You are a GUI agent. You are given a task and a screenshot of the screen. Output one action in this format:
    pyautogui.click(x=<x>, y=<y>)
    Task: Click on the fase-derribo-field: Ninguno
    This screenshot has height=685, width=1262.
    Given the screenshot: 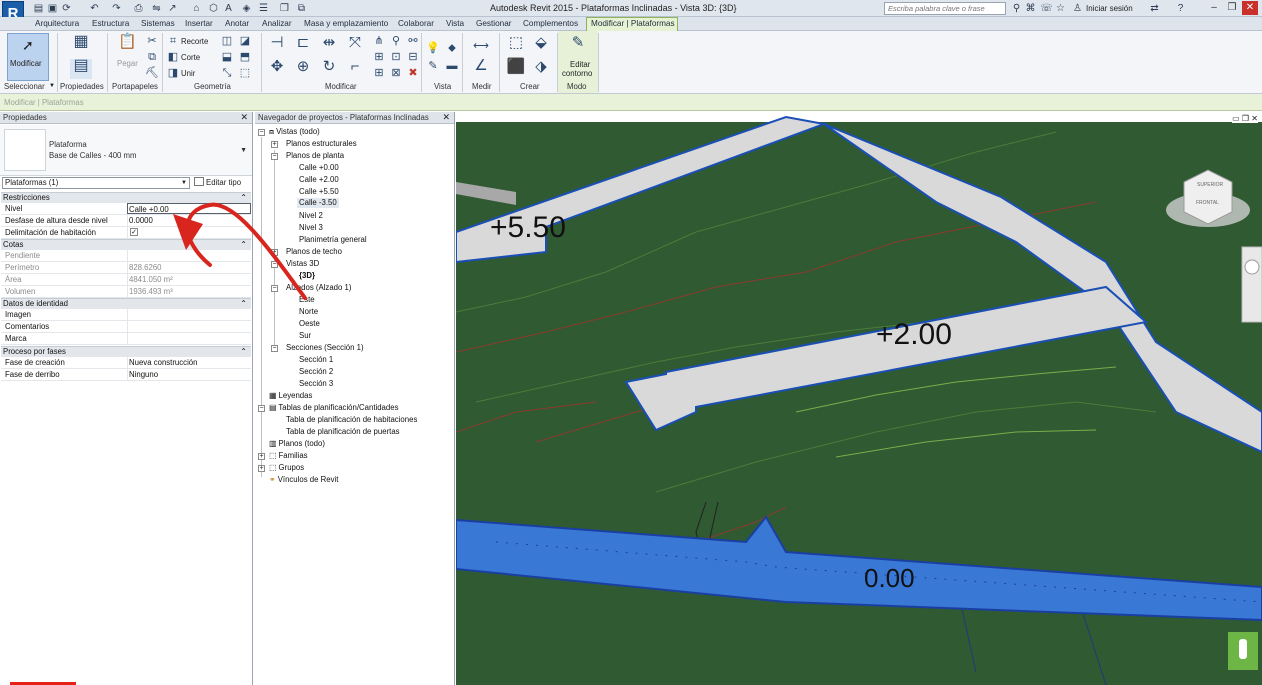 What is the action you would take?
    pyautogui.click(x=189, y=374)
    